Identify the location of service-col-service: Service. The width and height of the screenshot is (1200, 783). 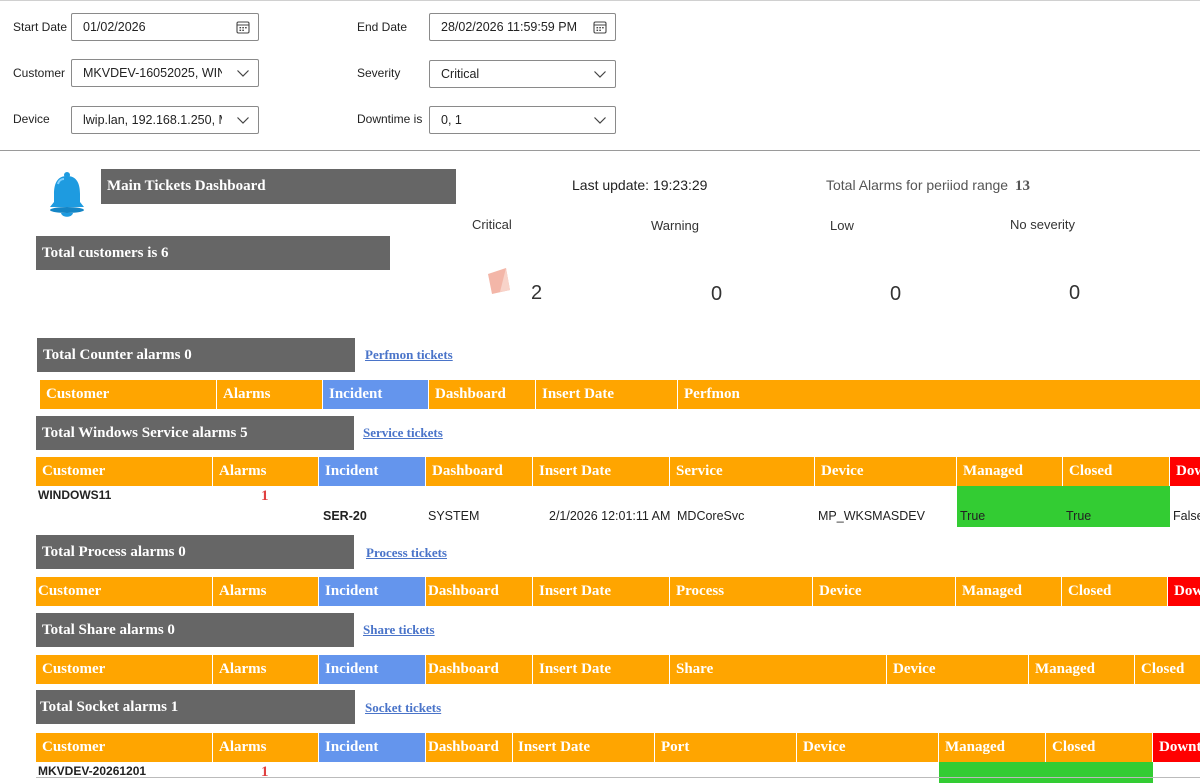
(742, 471).